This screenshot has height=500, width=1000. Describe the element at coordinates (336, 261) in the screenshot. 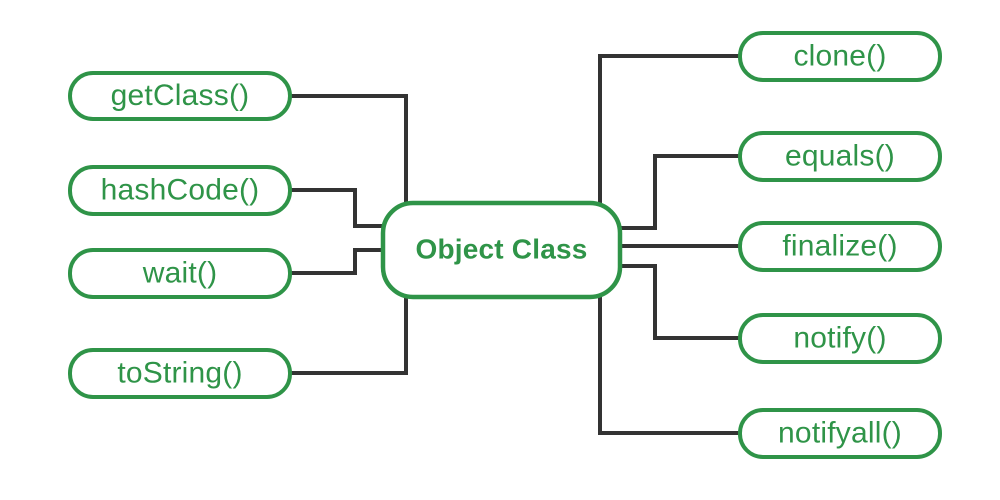

I see `connector-wait` at that location.